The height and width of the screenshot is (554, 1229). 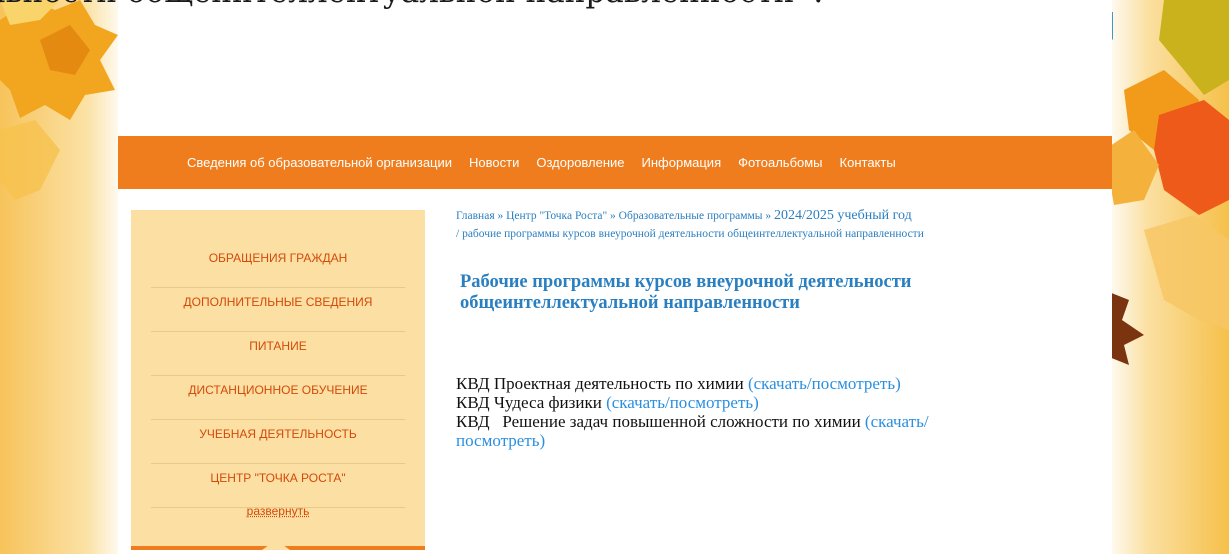 What do you see at coordinates (278, 442) in the screenshot?
I see `sidebar-item-educational-activity: УЧЕБНАЯ ДЕЯТЕЛЬНОСТЬ` at bounding box center [278, 442].